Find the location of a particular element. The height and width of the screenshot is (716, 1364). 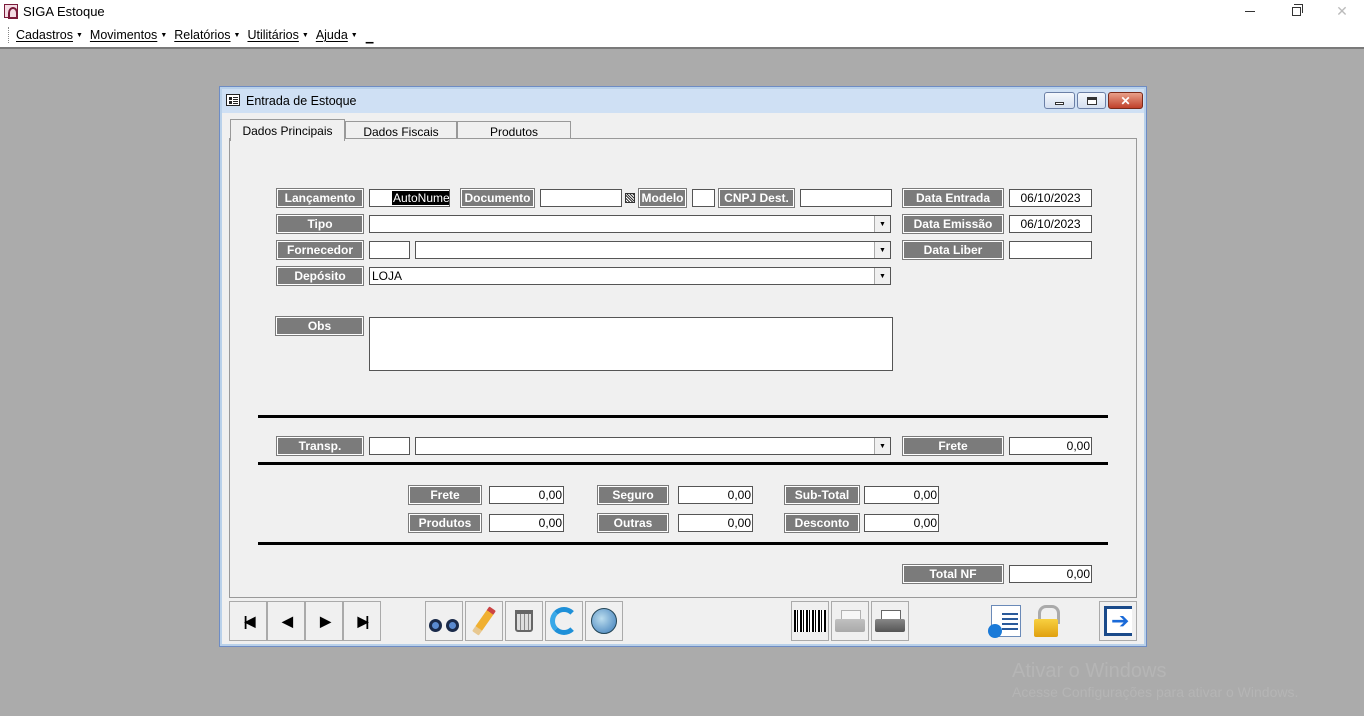

binoculars-icon is located at coordinates (444, 621).